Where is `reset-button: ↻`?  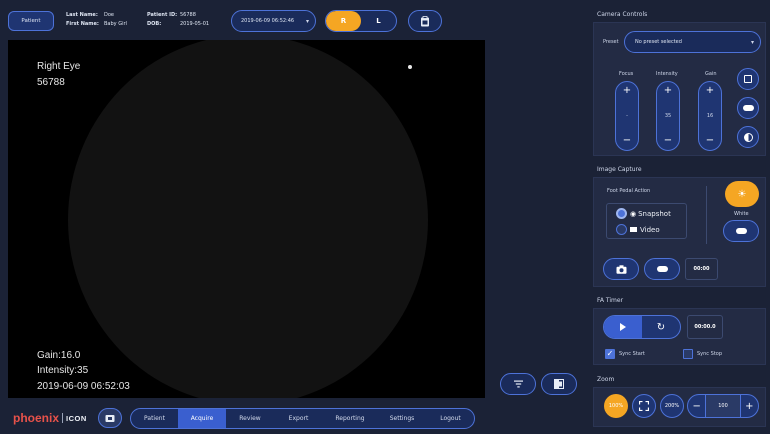 reset-button: ↻ is located at coordinates (661, 327).